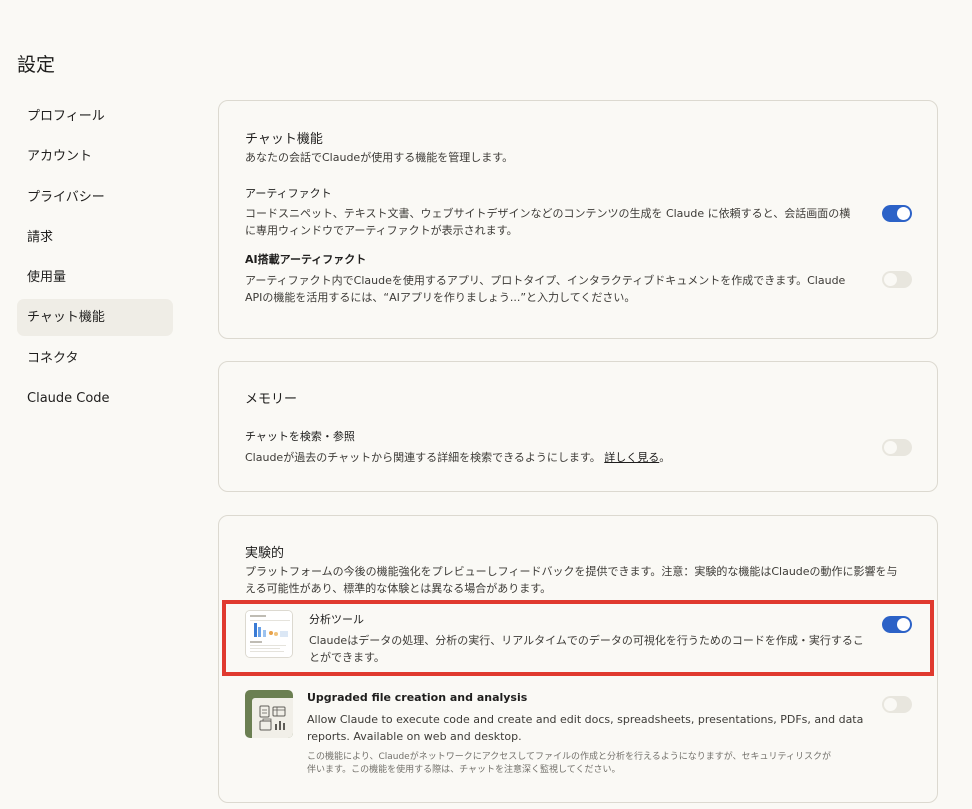 The image size is (972, 809). I want to click on sidebar-item-claude-code: Claude Code, so click(95, 398).